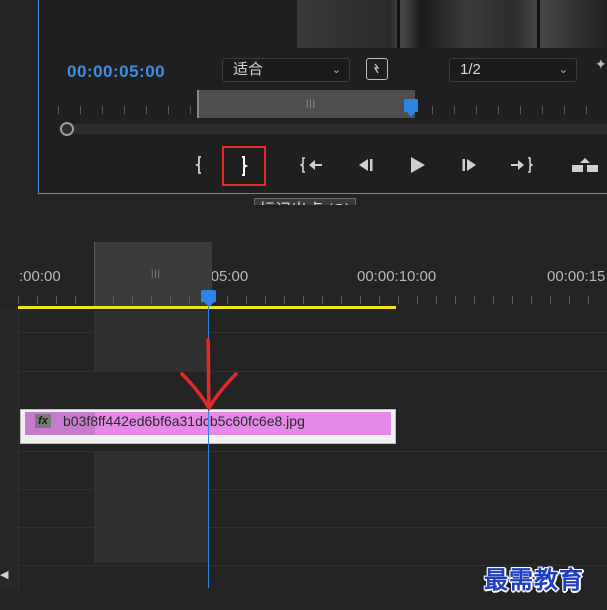 Image resolution: width=607 pixels, height=610 pixels. What do you see at coordinates (397, 276) in the screenshot?
I see `ruler-time-label: 00:00:10:00` at bounding box center [397, 276].